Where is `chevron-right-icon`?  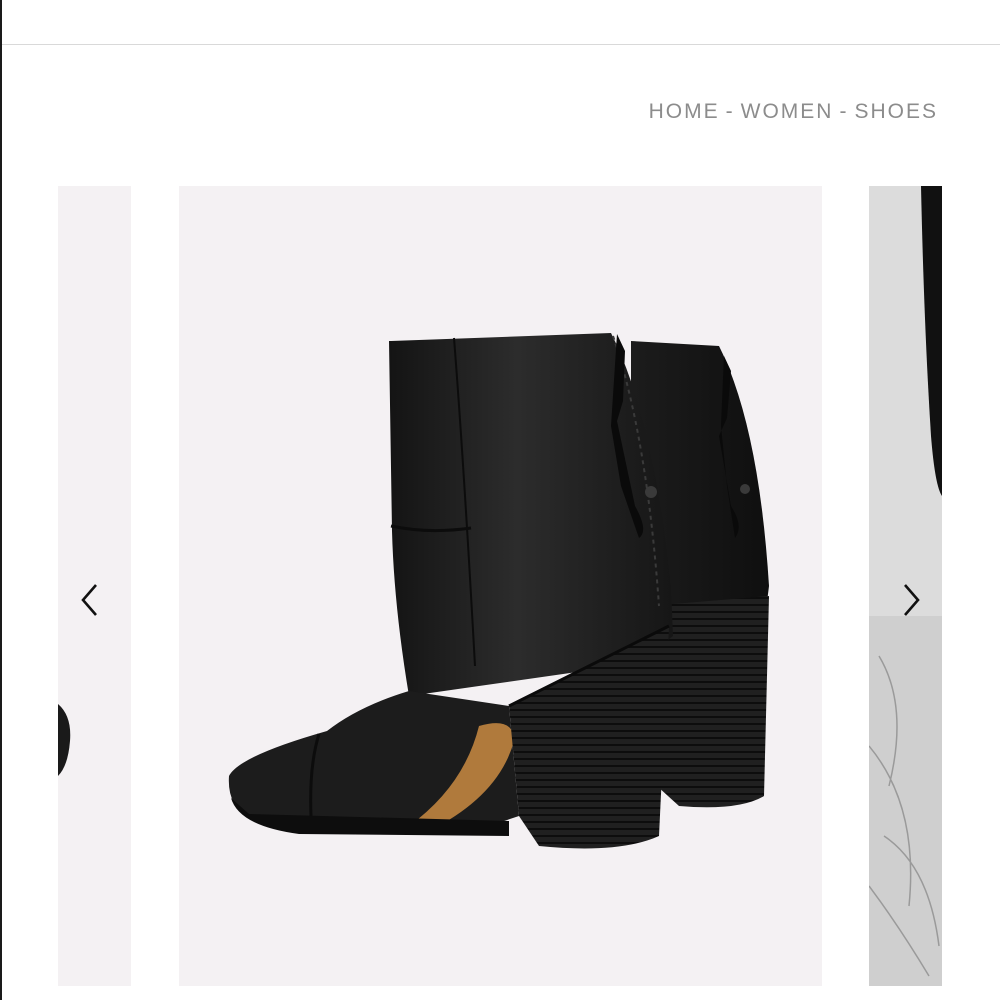
chevron-right-icon is located at coordinates (912, 600).